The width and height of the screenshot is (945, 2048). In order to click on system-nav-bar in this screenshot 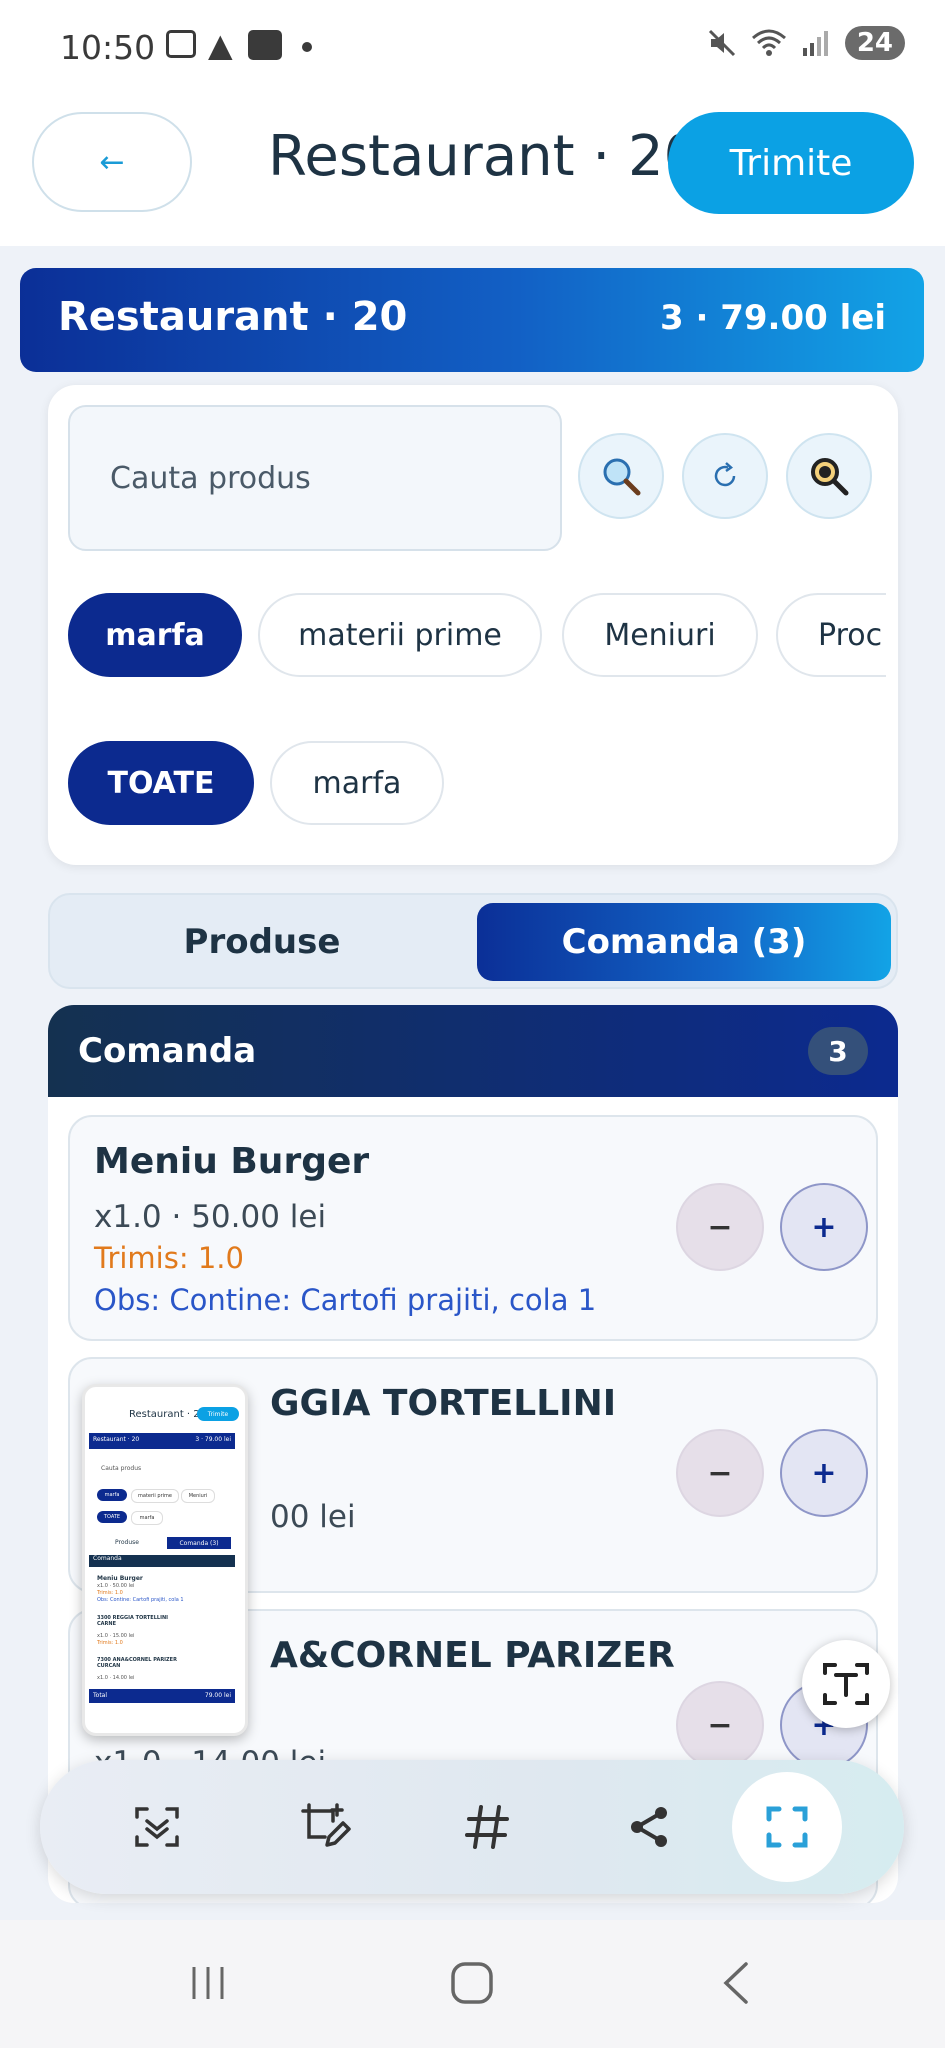, I will do `click(472, 1984)`.